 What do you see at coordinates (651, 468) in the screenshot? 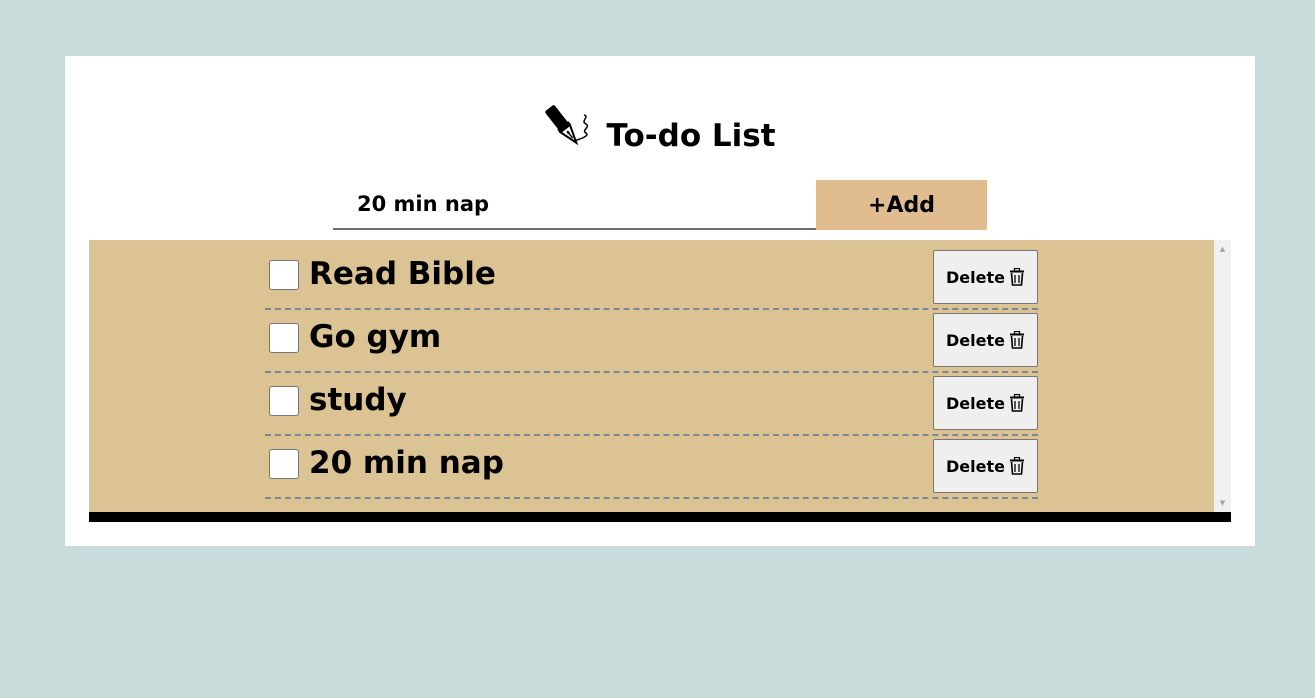
I see `list-item: 20 min nap Delete` at bounding box center [651, 468].